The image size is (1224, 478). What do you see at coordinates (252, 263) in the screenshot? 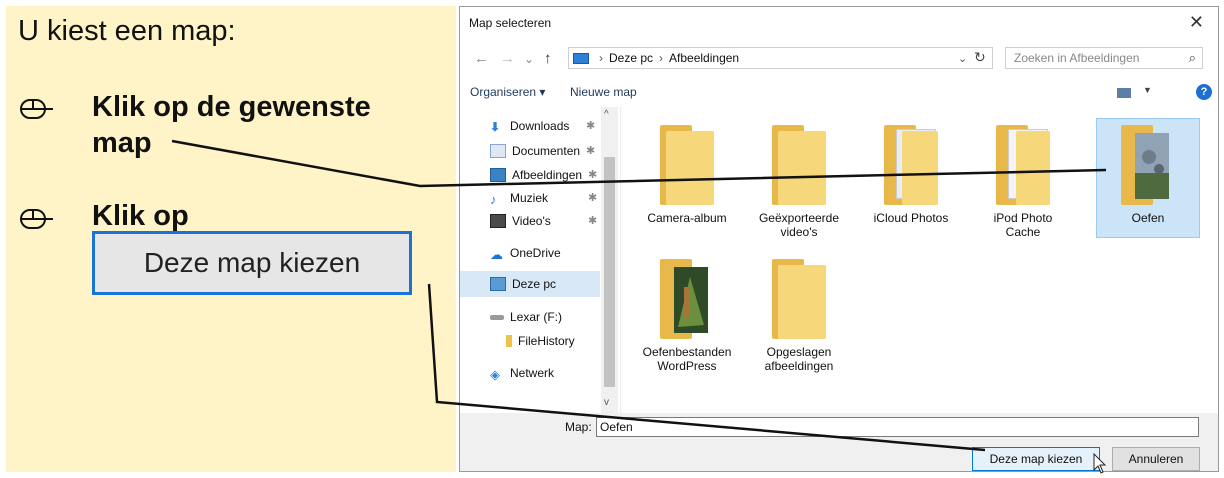
I see `choose-folder-button-illustration: Deze map kiezen` at bounding box center [252, 263].